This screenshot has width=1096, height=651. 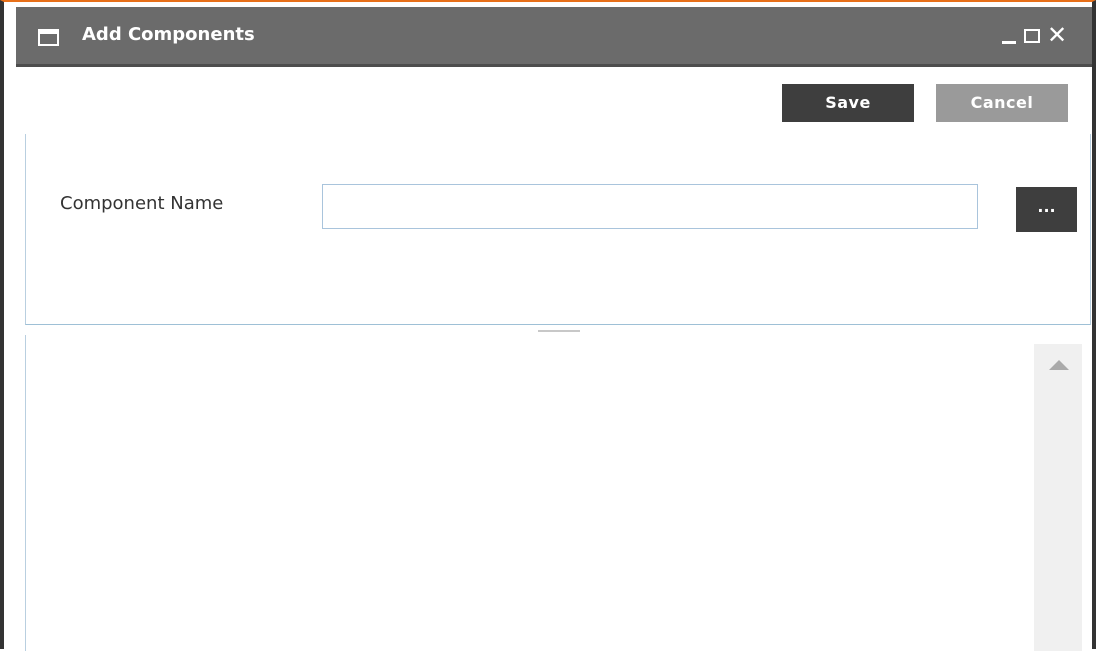 What do you see at coordinates (142, 203) in the screenshot?
I see `component-name-label: Component Name` at bounding box center [142, 203].